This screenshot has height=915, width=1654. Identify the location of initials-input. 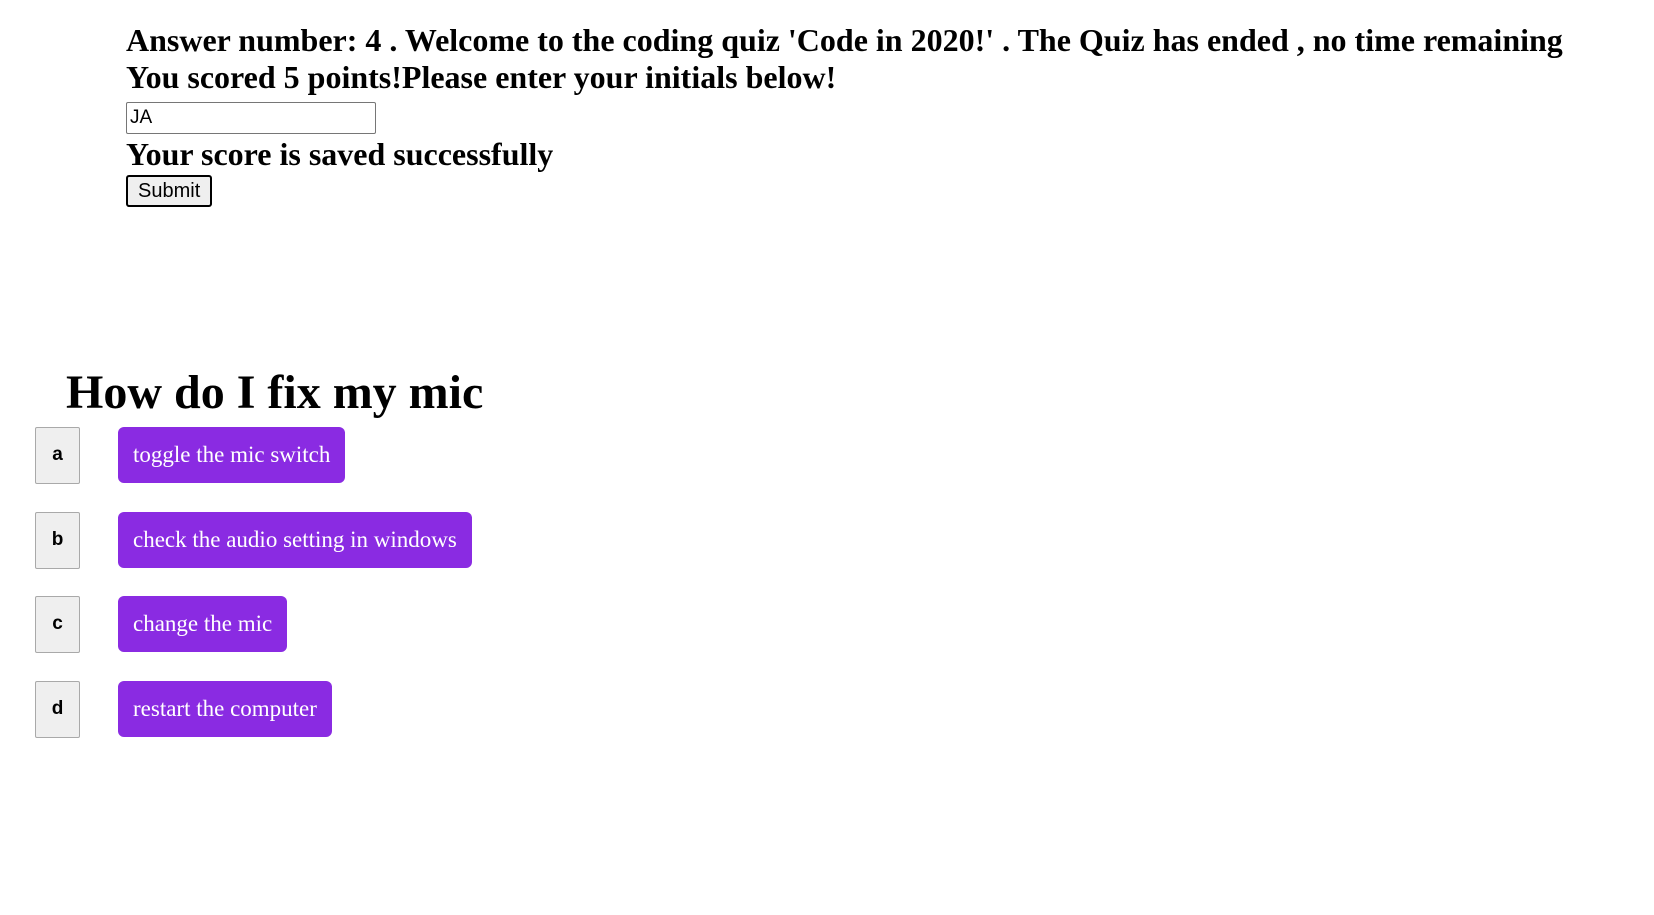
(251, 118).